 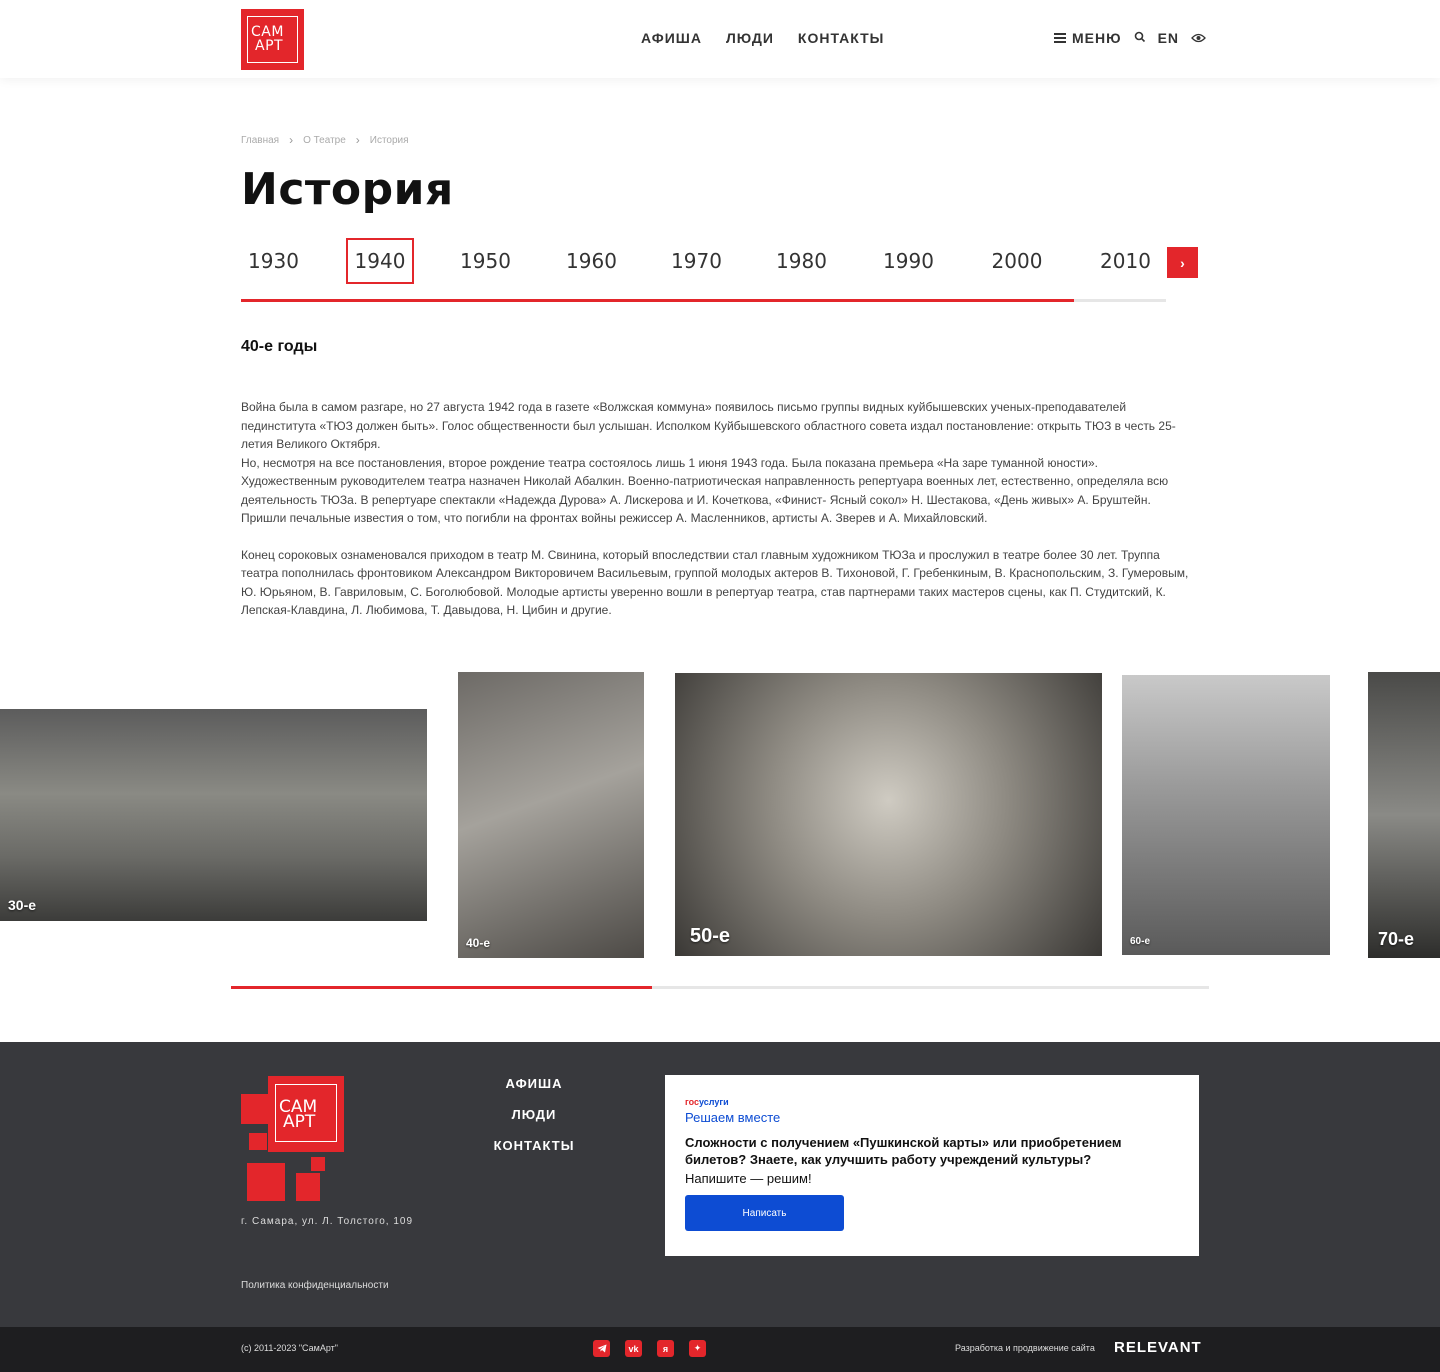 I want to click on privacy-policy-link: Политика конфиденциальности, so click(x=315, y=1285).